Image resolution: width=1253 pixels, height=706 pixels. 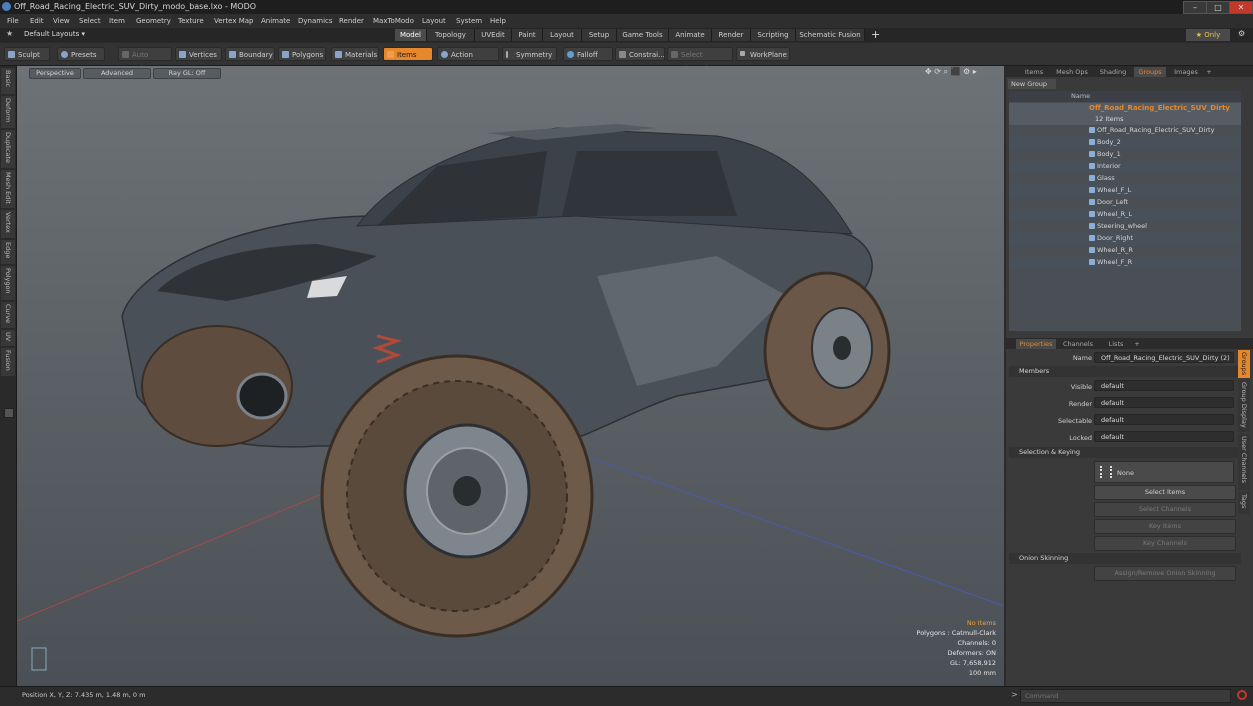 What do you see at coordinates (1244, 406) in the screenshot?
I see `side-tab-group-display: Group Display` at bounding box center [1244, 406].